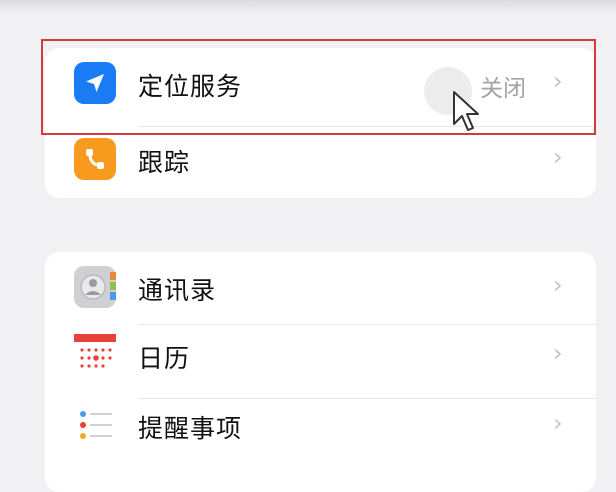 The width and height of the screenshot is (616, 492). Describe the element at coordinates (320, 302) in the screenshot. I see `contacts-row: 通讯录 ›` at that location.